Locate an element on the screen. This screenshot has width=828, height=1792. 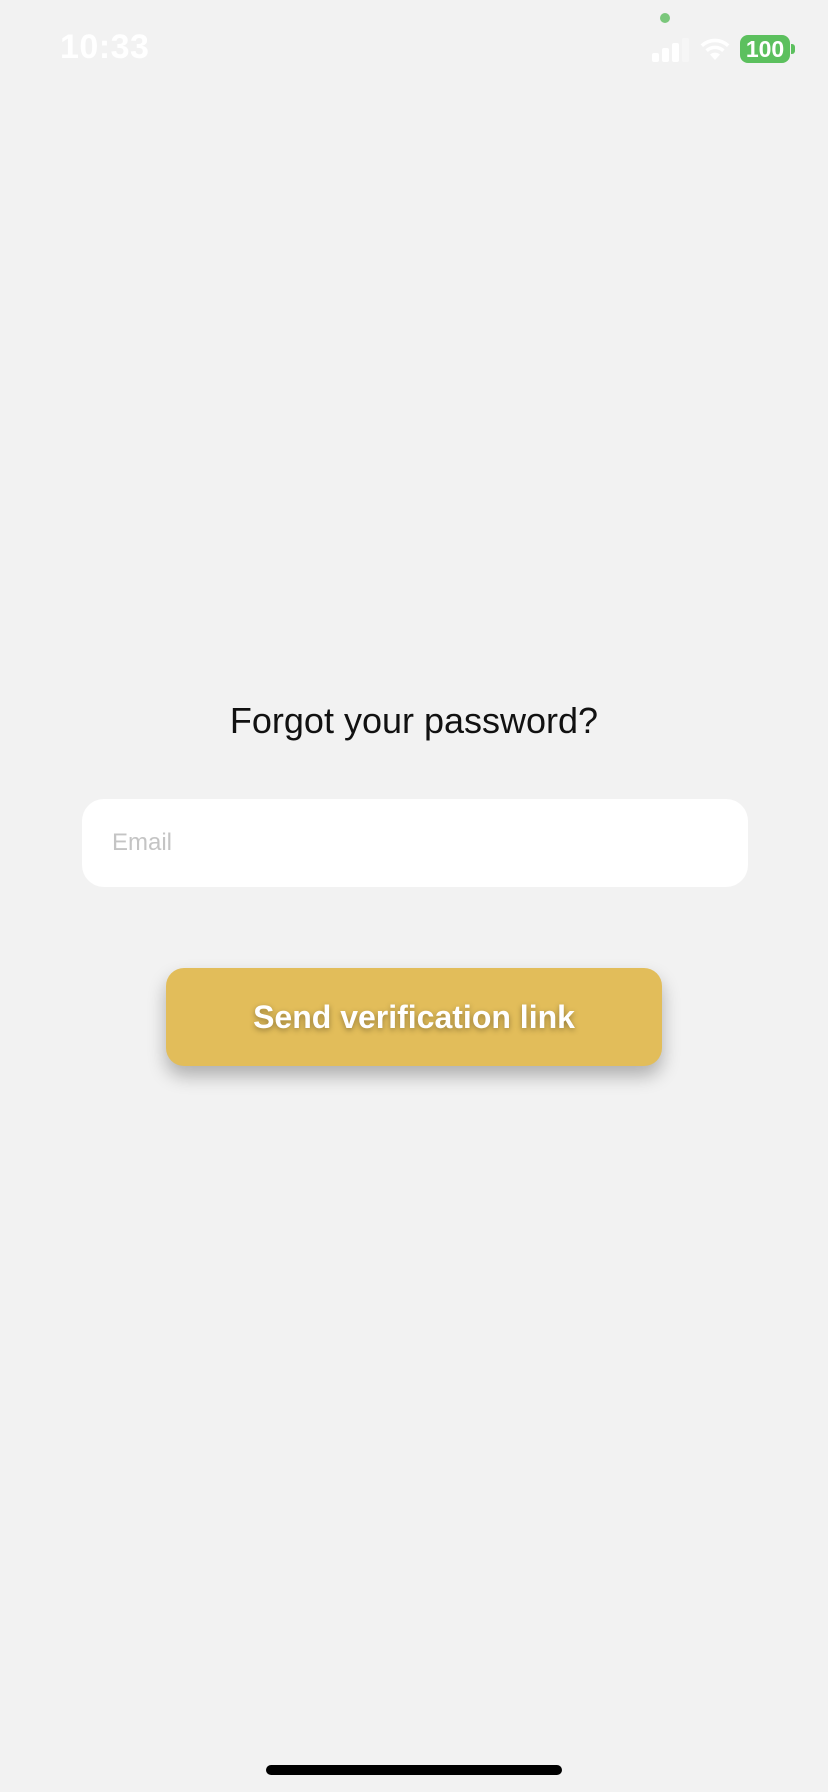
email-field is located at coordinates (415, 843).